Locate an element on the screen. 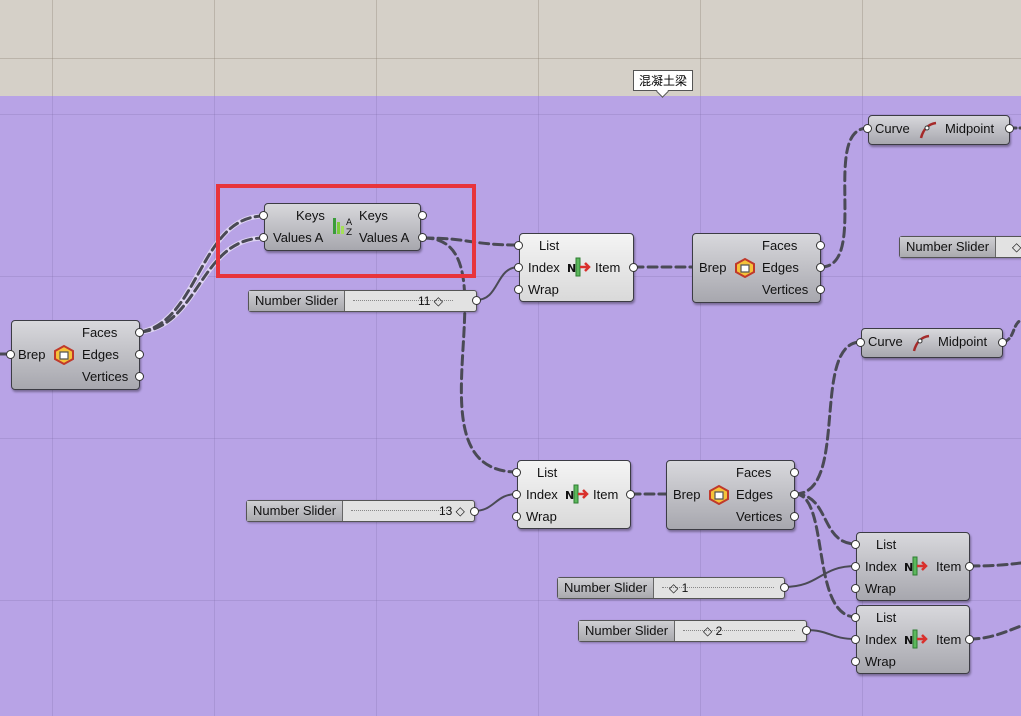 The image size is (1021, 716). slider-value: ◇ is located at coordinates (1016, 247).